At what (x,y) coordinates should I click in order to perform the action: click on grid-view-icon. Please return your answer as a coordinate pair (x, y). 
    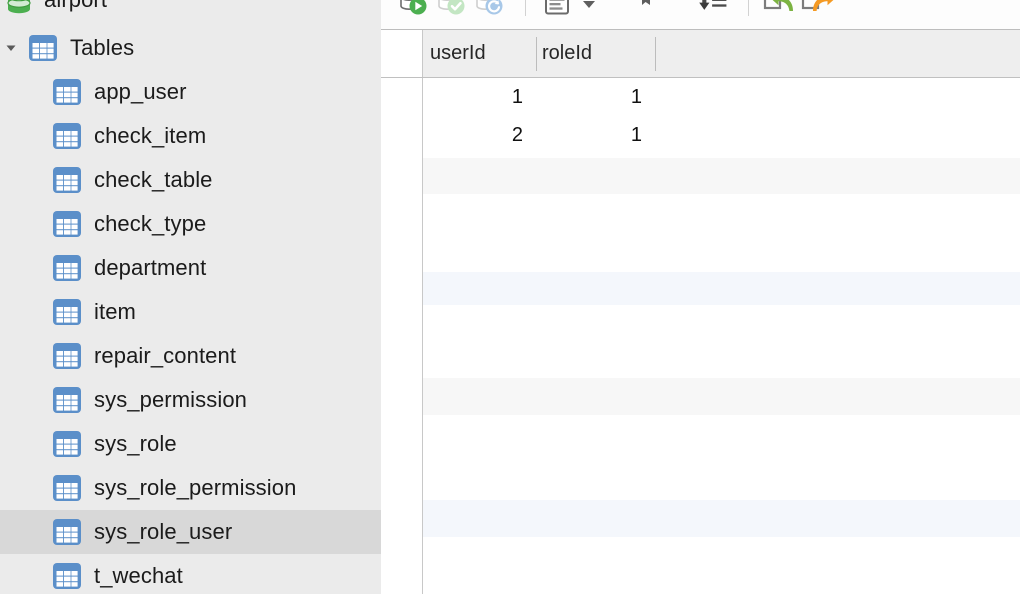
    Looking at the image, I should click on (557, 10).